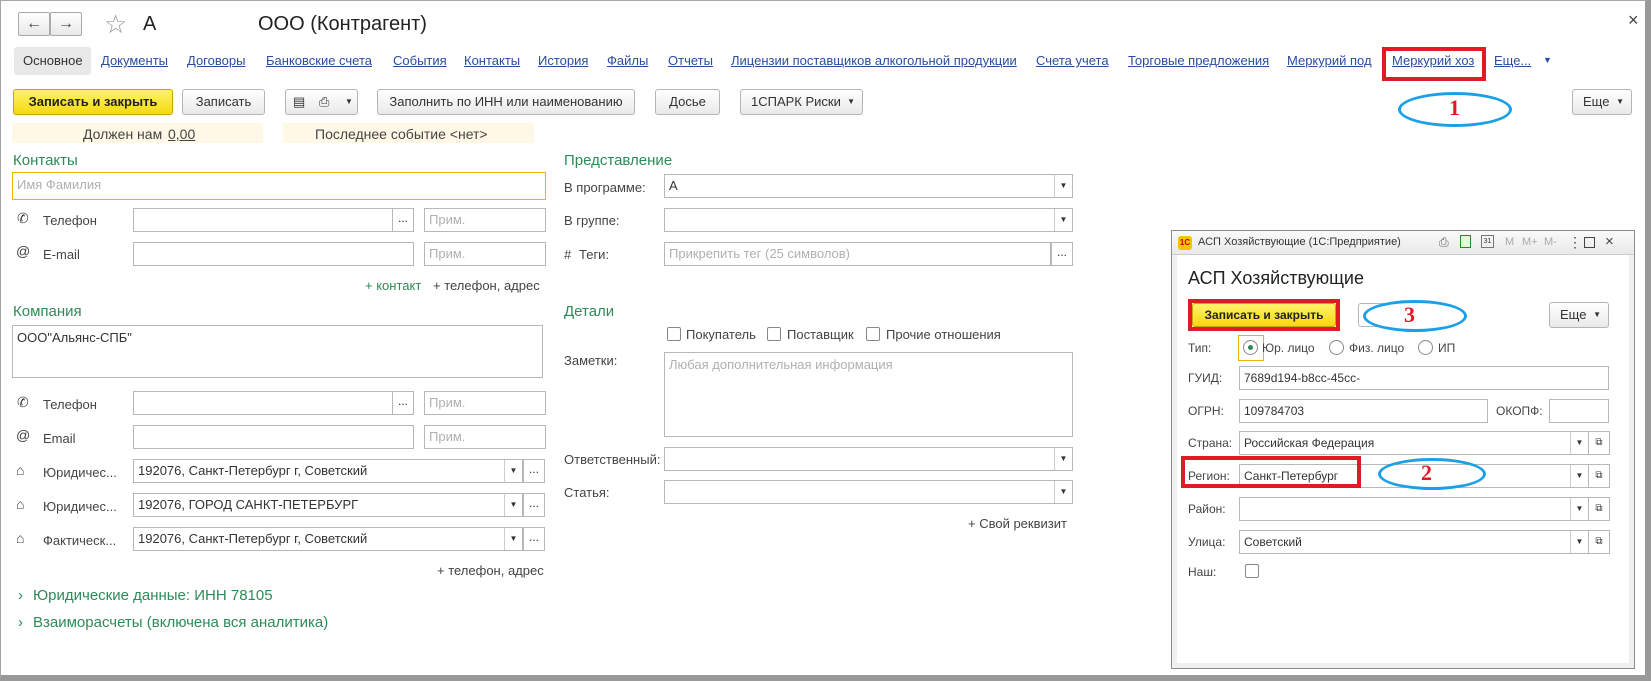  Describe the element at coordinates (20, 595) in the screenshot. I see `legal-data-chevron-icon: ›` at that location.